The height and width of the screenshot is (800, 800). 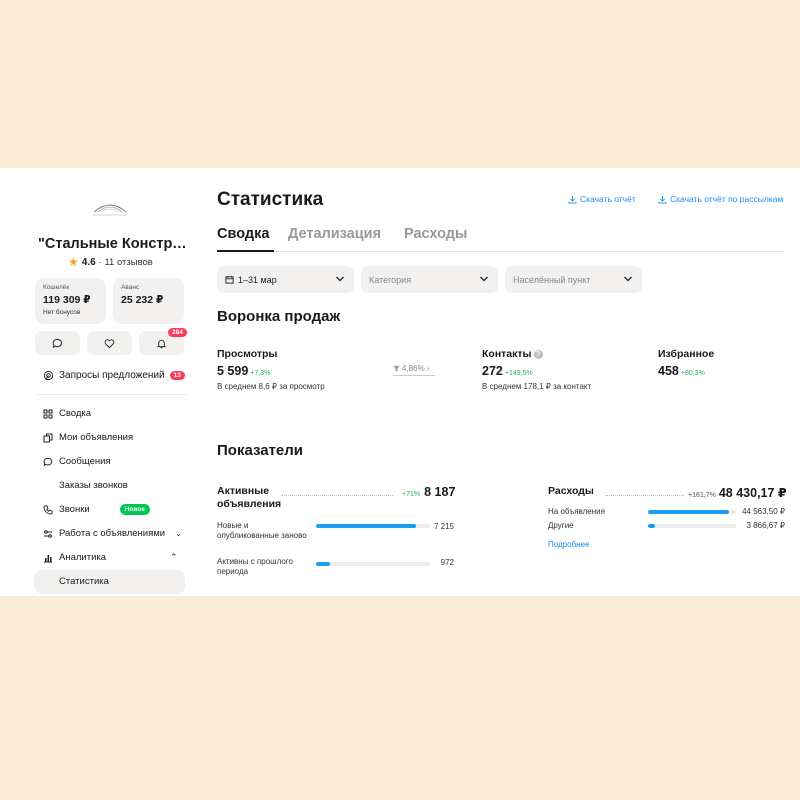 I want to click on sidebar-item-ads-work: Работа с объявлениями ⌄, so click(x=112, y=533).